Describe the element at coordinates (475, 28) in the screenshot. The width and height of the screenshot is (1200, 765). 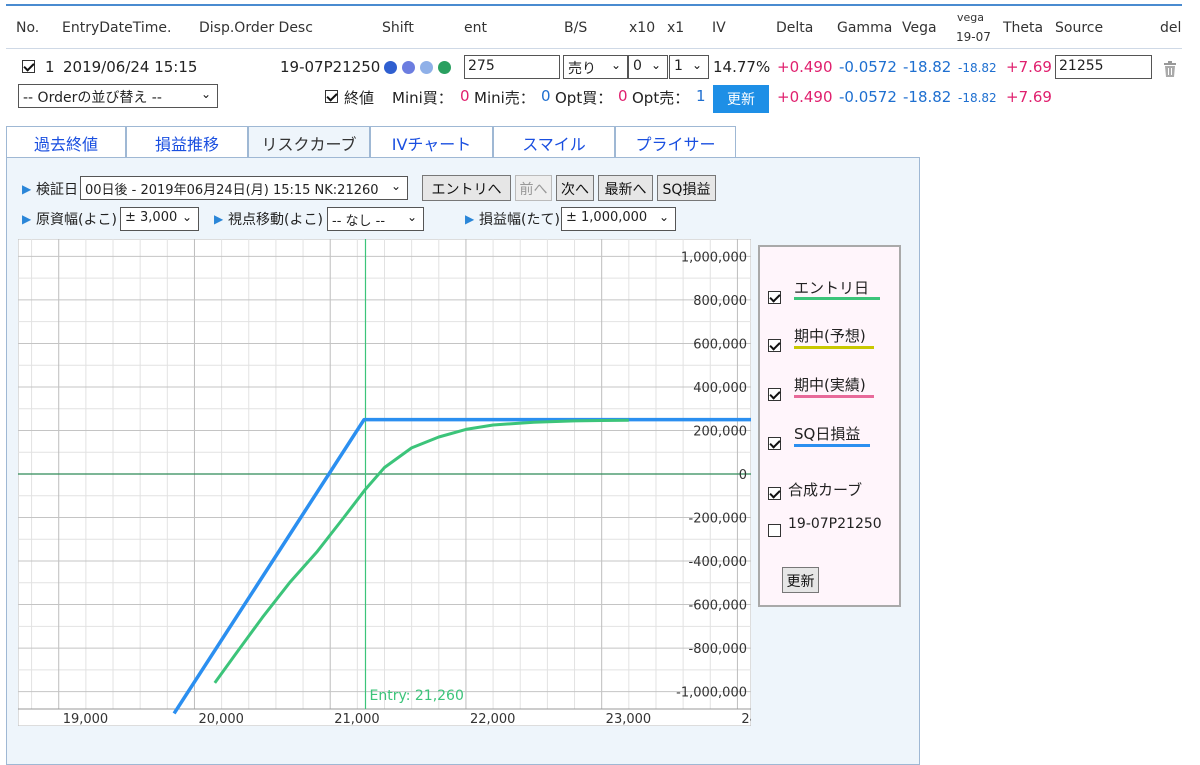
I see `header-ent: ent` at that location.